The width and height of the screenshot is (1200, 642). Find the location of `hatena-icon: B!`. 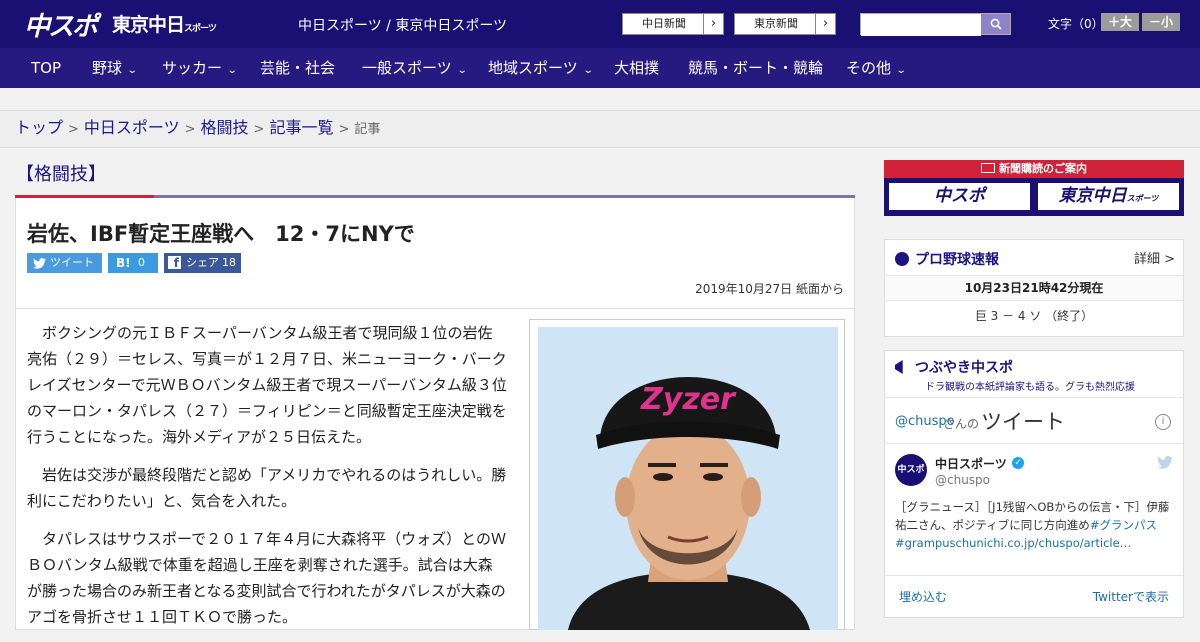

hatena-icon: B! is located at coordinates (123, 263).